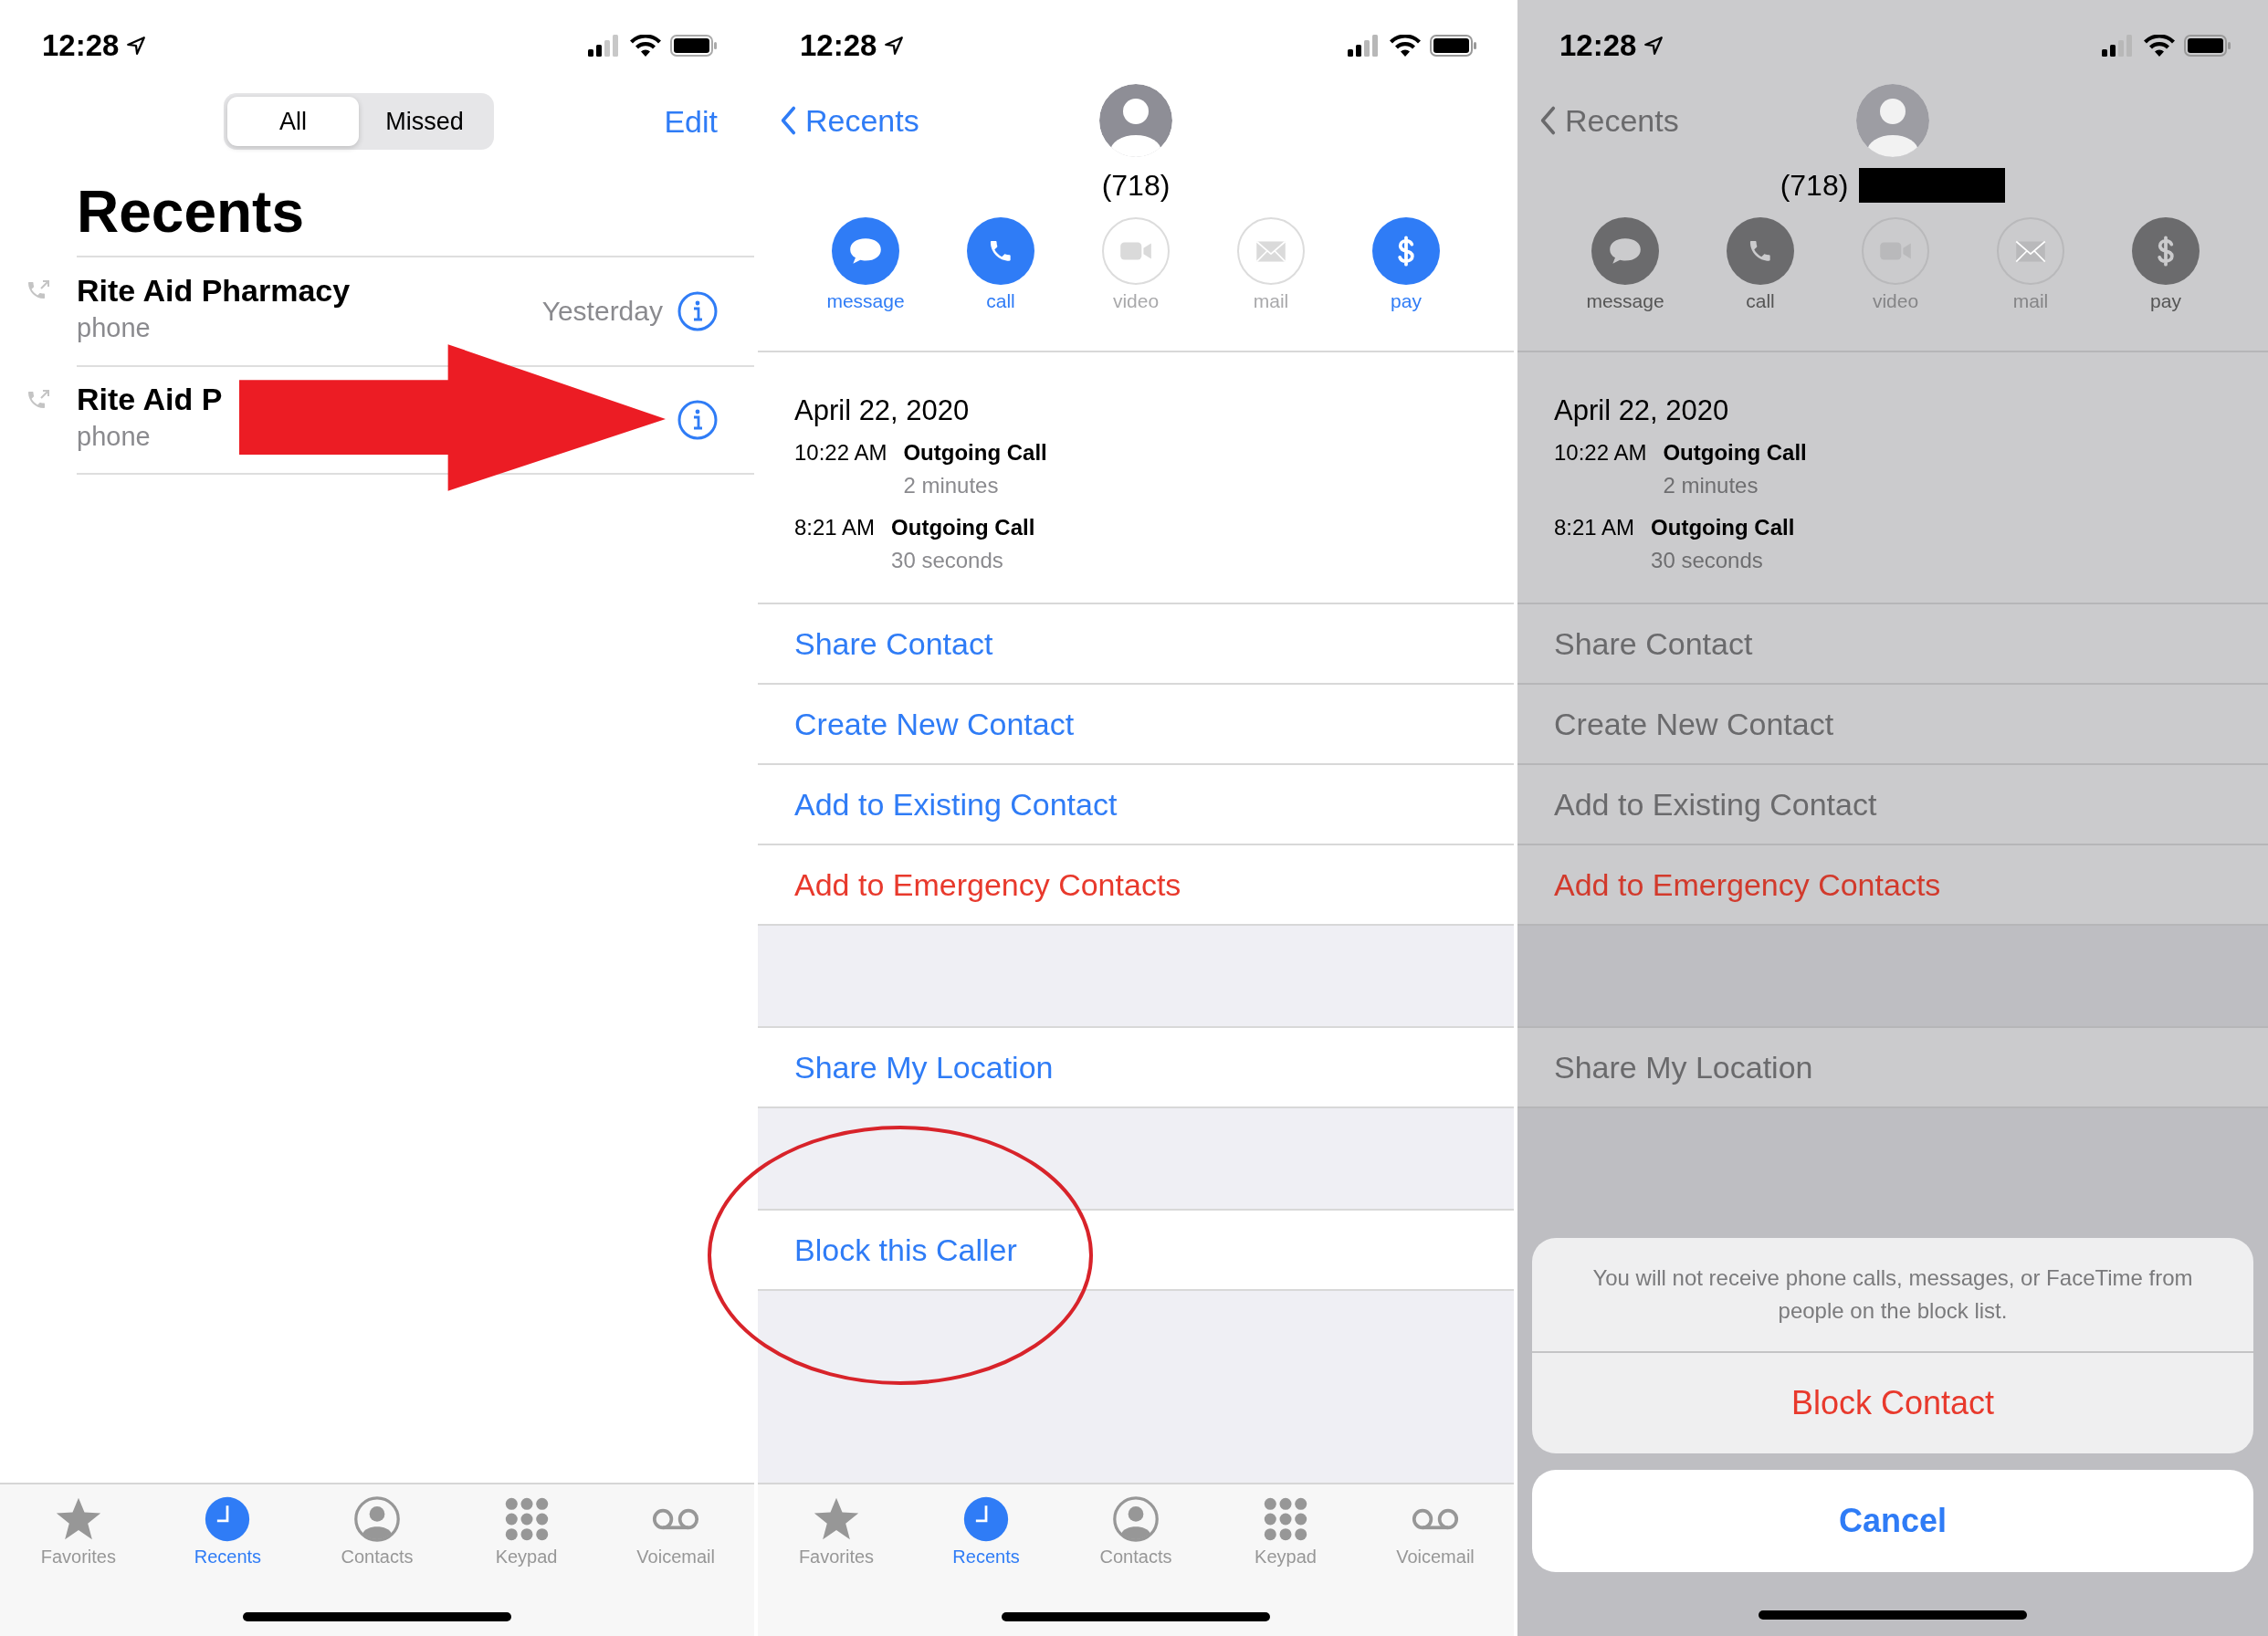 The height and width of the screenshot is (1636, 2268). Describe the element at coordinates (293, 122) in the screenshot. I see `segment-tab: All` at that location.